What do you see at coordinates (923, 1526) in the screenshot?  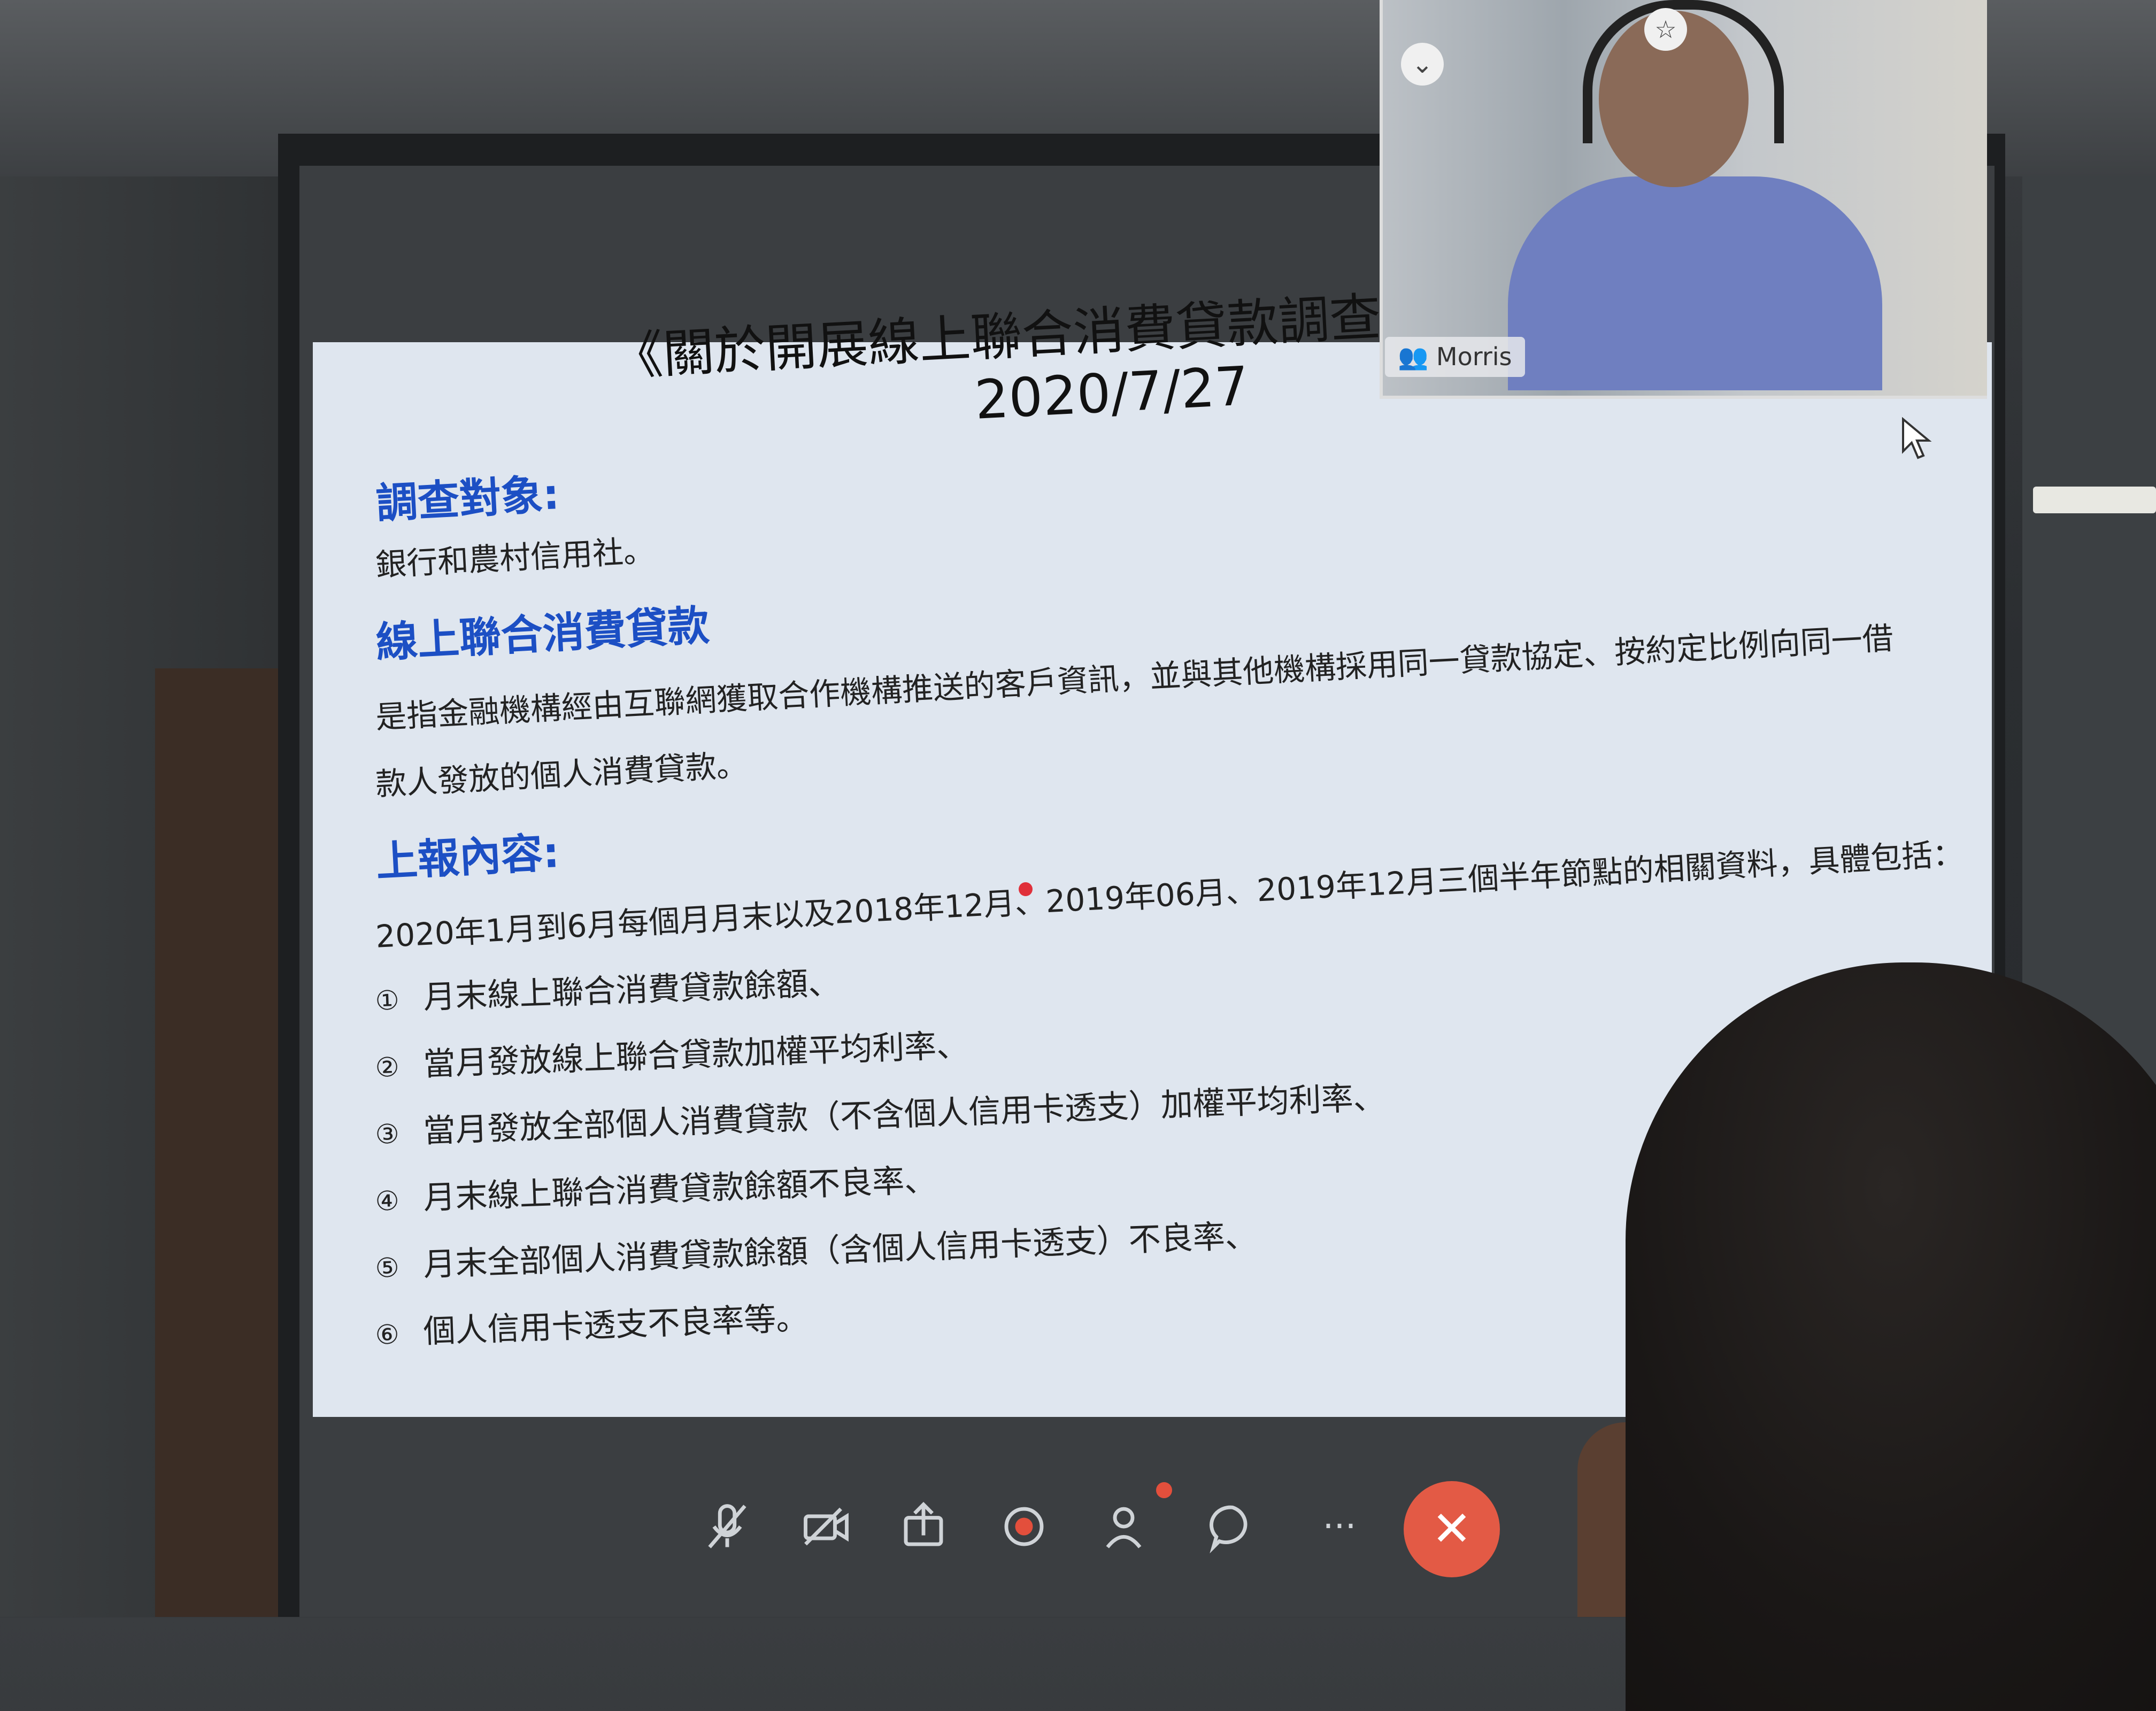 I see `share-screen-icon` at bounding box center [923, 1526].